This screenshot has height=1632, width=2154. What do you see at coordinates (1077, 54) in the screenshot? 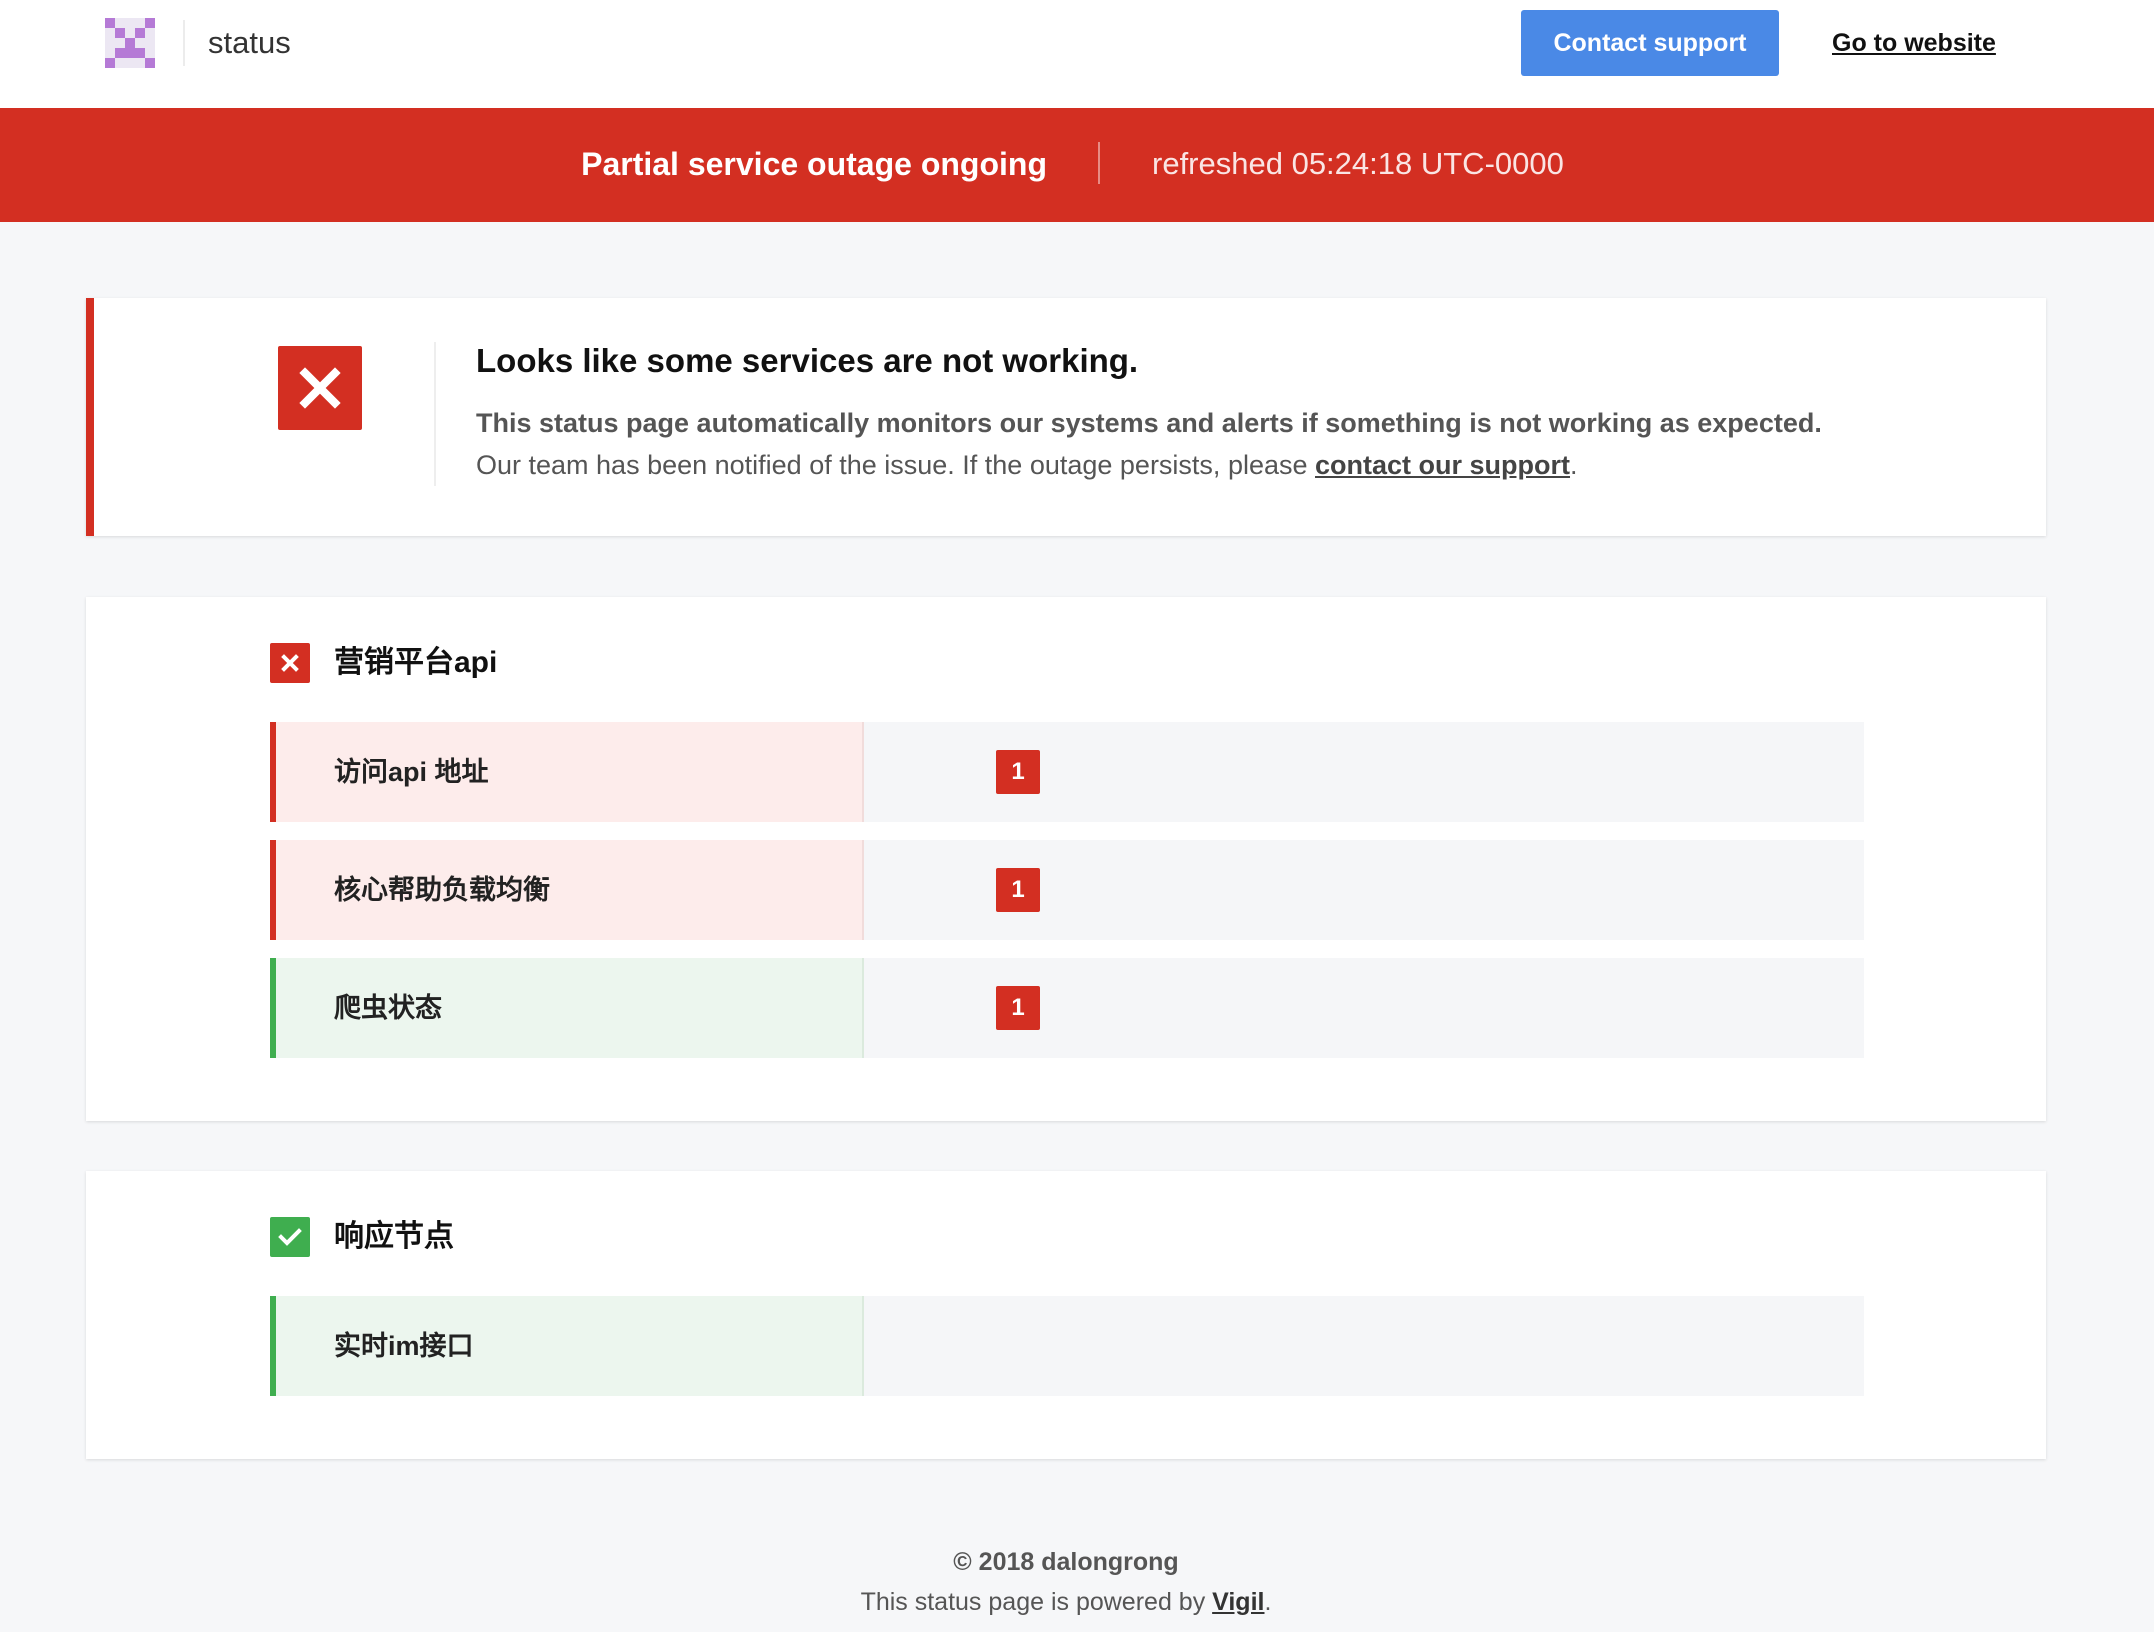
I see `top-header: status Contact support Go to website` at bounding box center [1077, 54].